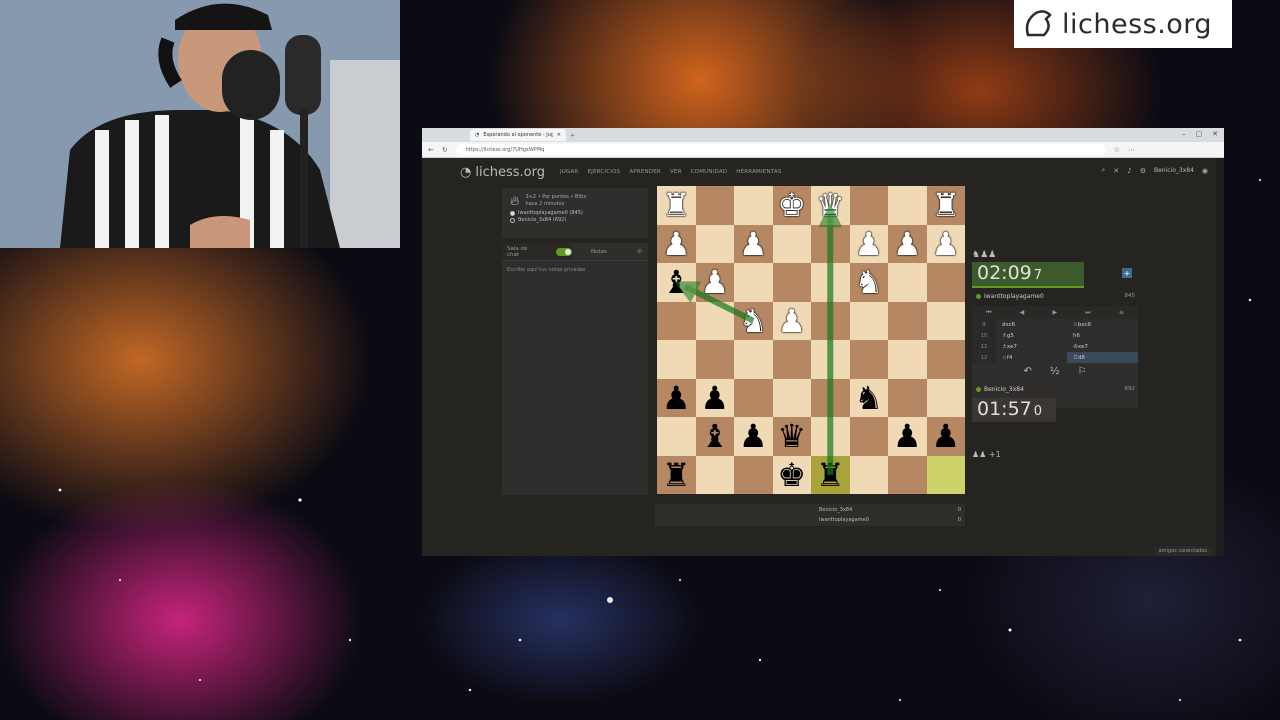 The width and height of the screenshot is (1280, 720). I want to click on black-move: h6, so click(1102, 335).